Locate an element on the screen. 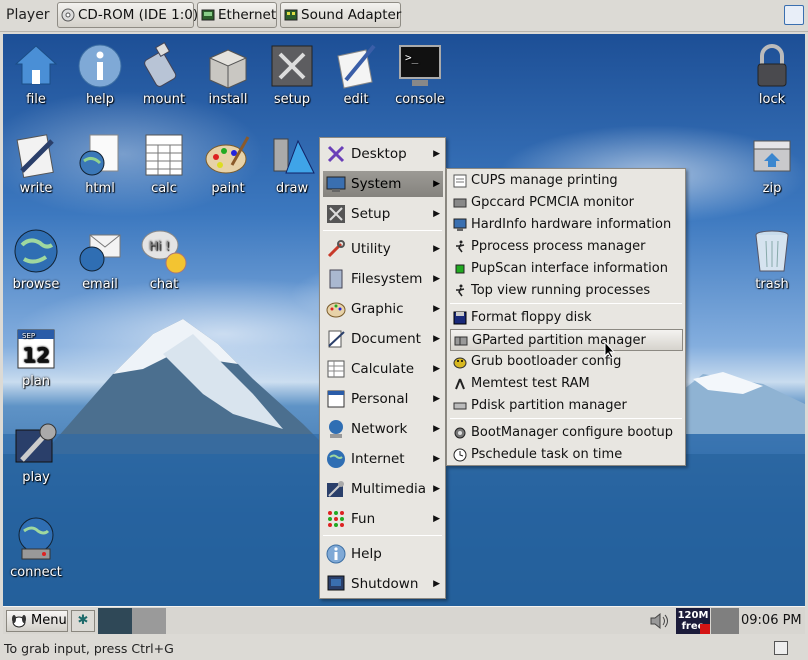  desktop-icon-connect: connect is located at coordinates (36, 547).